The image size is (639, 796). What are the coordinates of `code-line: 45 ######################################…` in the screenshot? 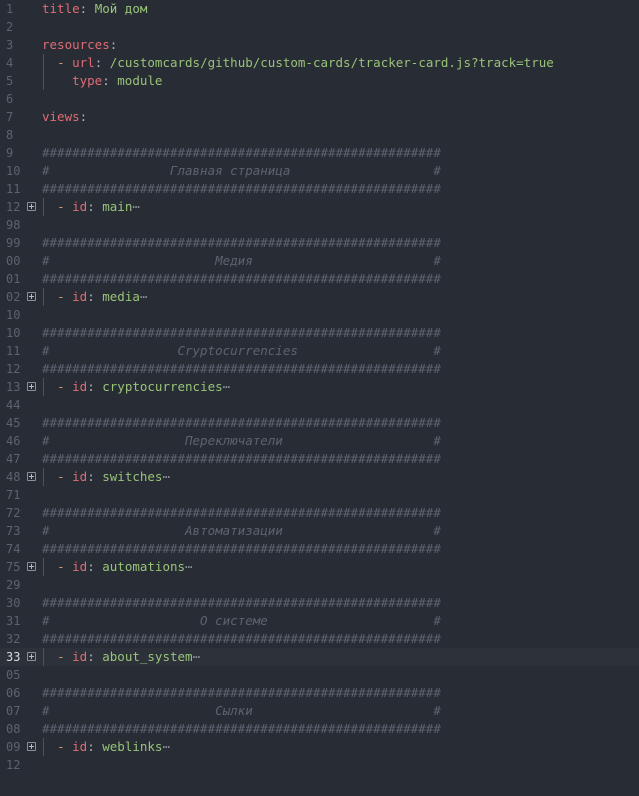 It's located at (319, 423).